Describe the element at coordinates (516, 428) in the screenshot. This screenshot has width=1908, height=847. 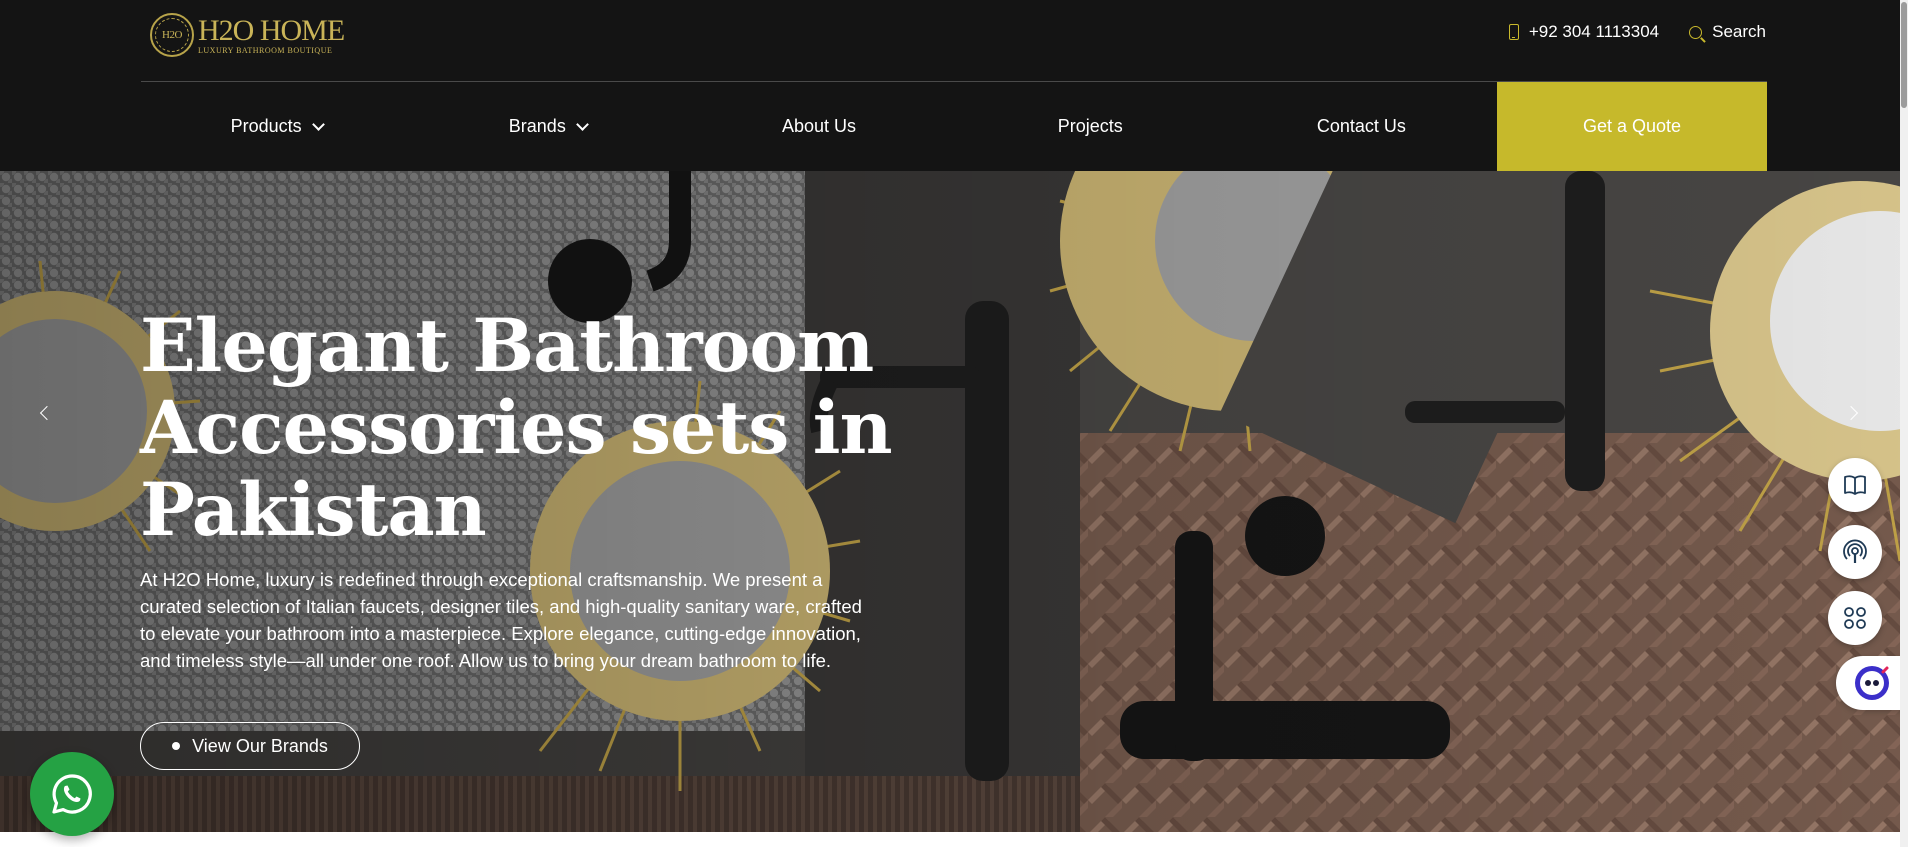
I see `hero-title-line: Accessories sets in` at that location.